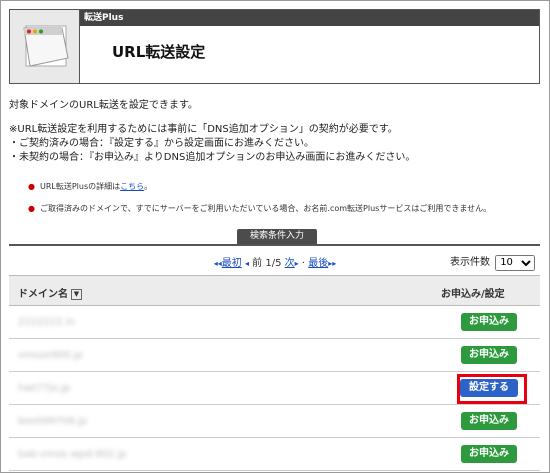  Describe the element at coordinates (72, 454) in the screenshot. I see `domain-name: bab-vmox.wpd-902.jp` at that location.